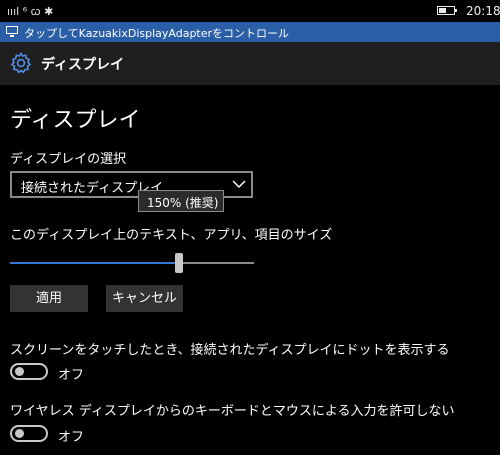  Describe the element at coordinates (230, 350) in the screenshot. I see `touch-dots-label: スクリーンをタッチしたとき、接続されたディスプレイにドットを表示する` at that location.